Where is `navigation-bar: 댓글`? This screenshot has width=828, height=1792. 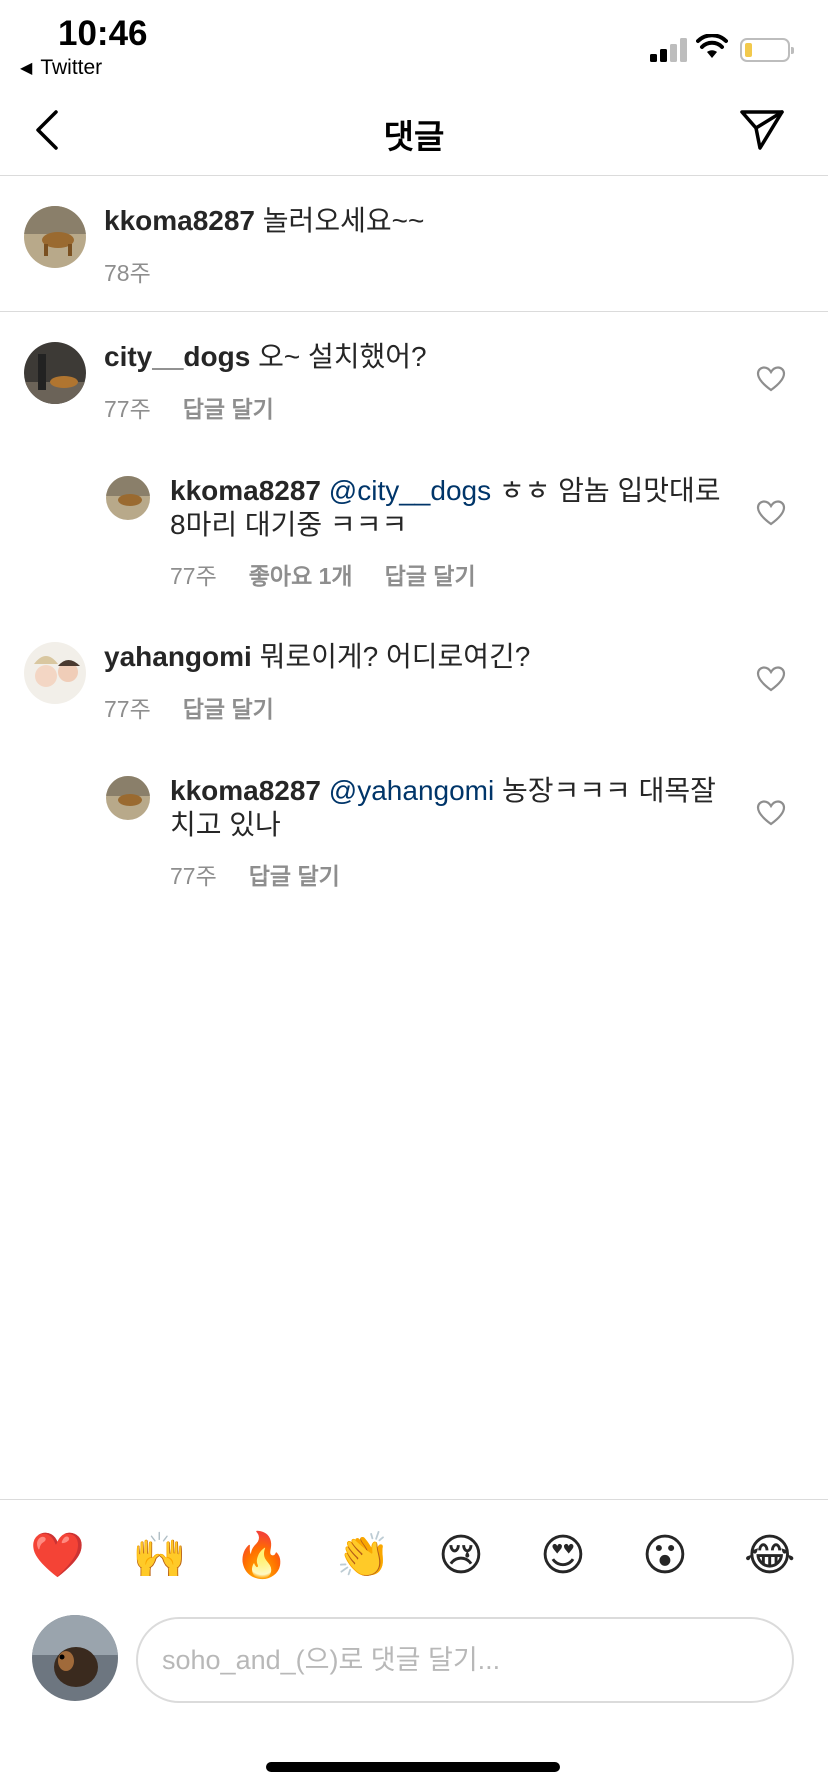
navigation-bar: 댓글 is located at coordinates (414, 130).